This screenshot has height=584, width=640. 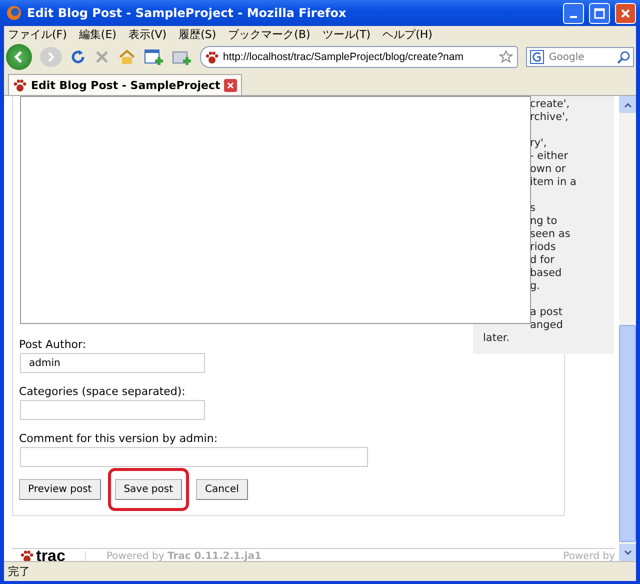 I want to click on help-text: based, so click(x=546, y=273).